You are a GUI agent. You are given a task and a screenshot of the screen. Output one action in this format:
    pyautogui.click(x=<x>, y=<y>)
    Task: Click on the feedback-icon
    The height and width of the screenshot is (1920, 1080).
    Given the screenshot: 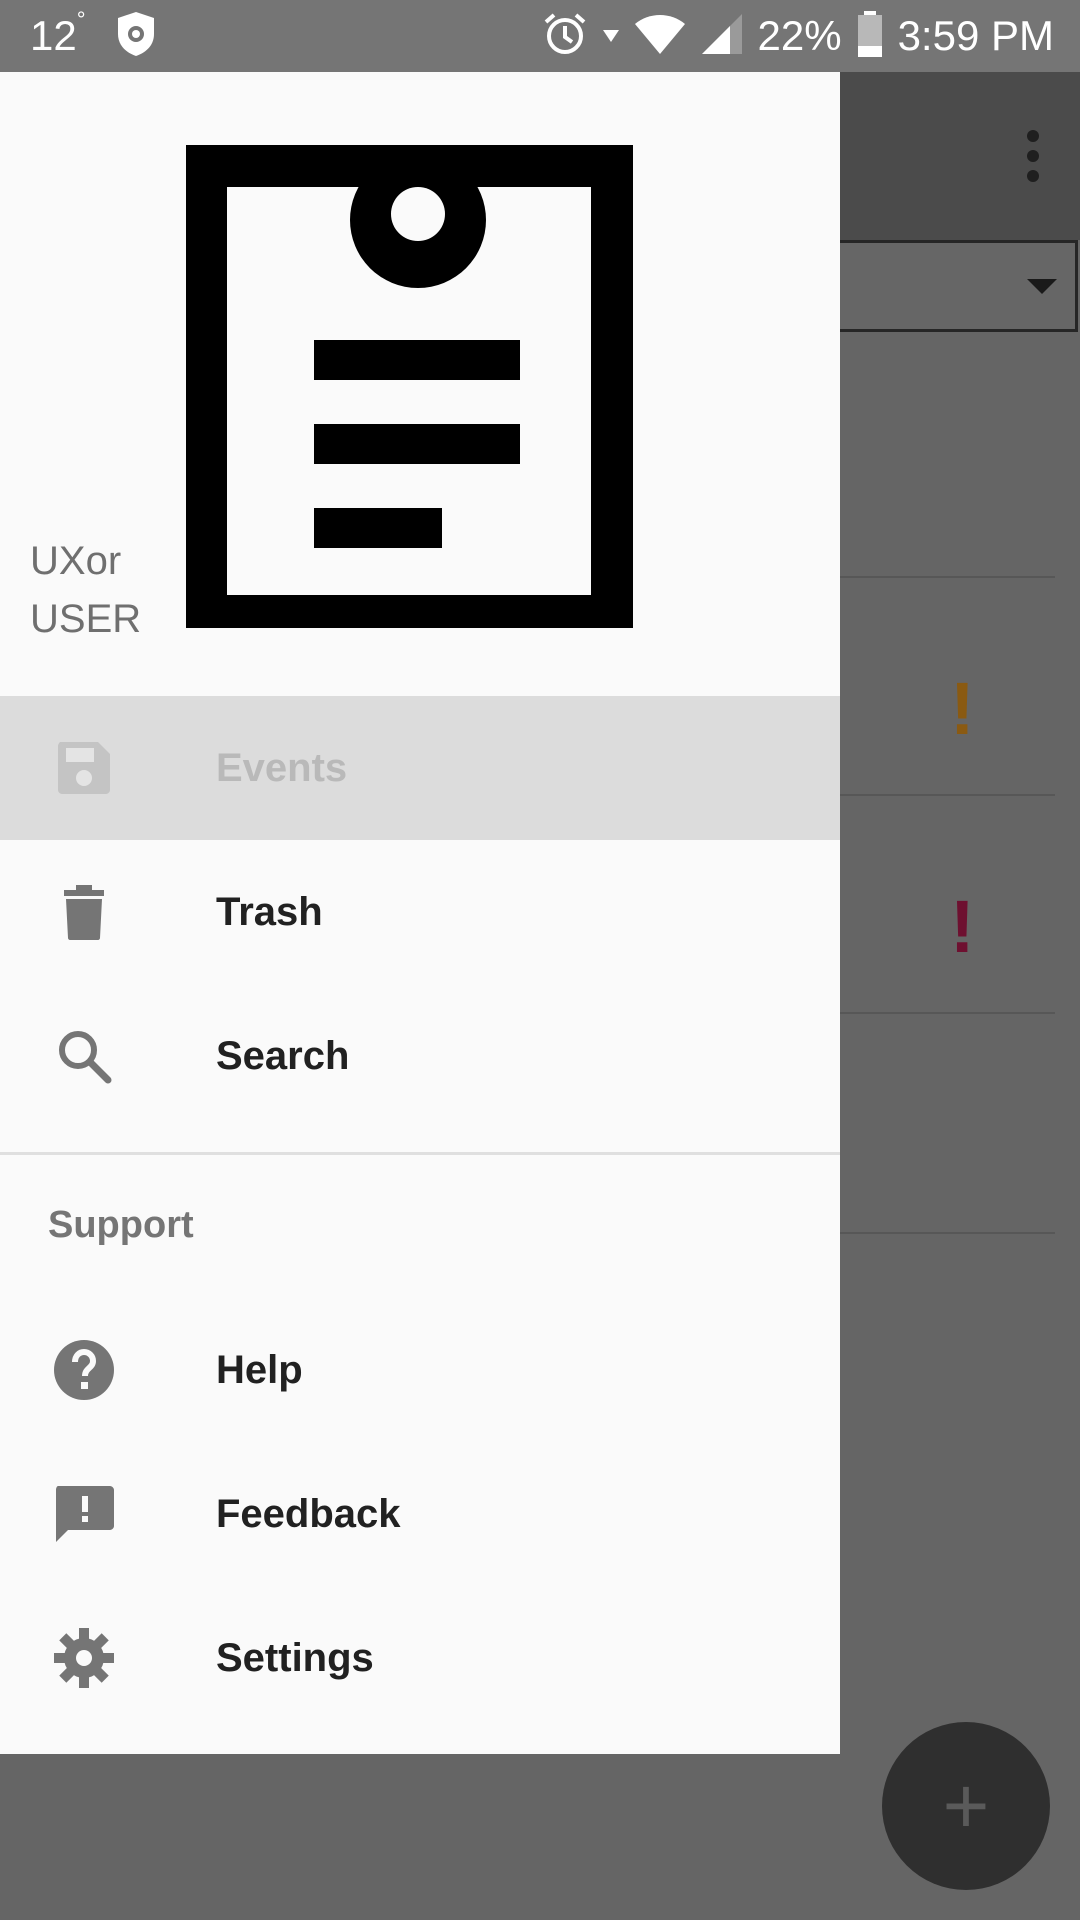 What is the action you would take?
    pyautogui.click(x=84, y=1514)
    